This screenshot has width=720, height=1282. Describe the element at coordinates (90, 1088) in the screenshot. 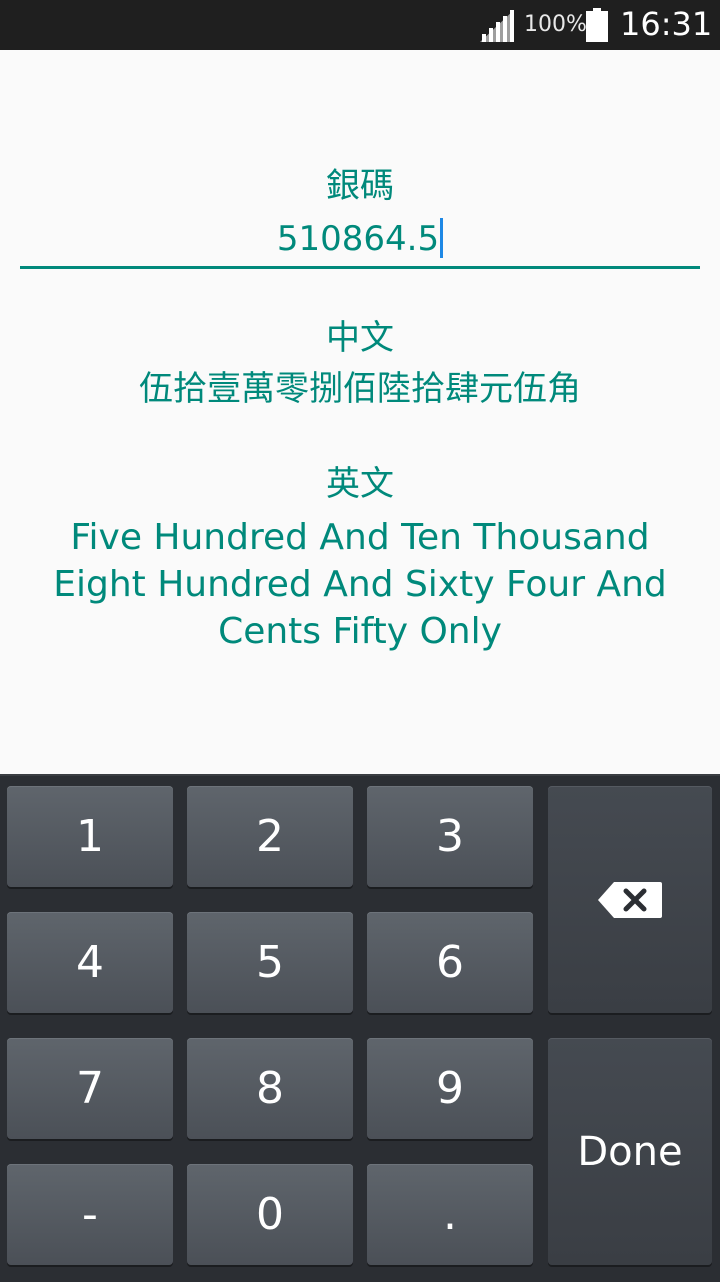

I see `key-7: 7` at that location.